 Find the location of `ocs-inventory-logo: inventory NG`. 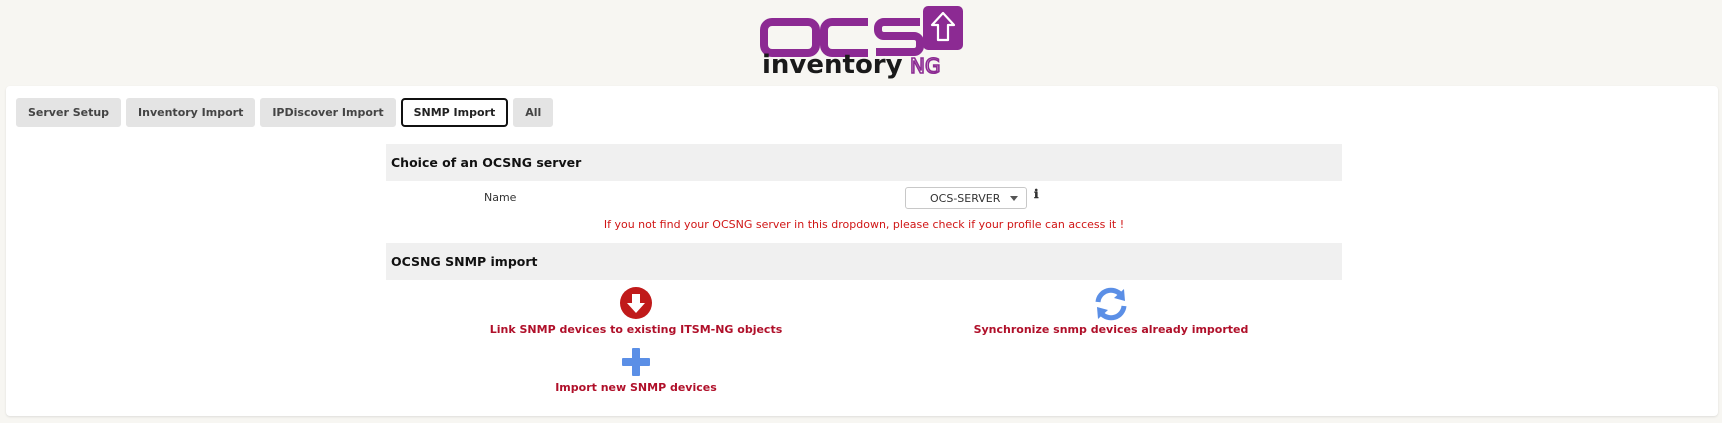

ocs-inventory-logo: inventory NG is located at coordinates (861, 44).